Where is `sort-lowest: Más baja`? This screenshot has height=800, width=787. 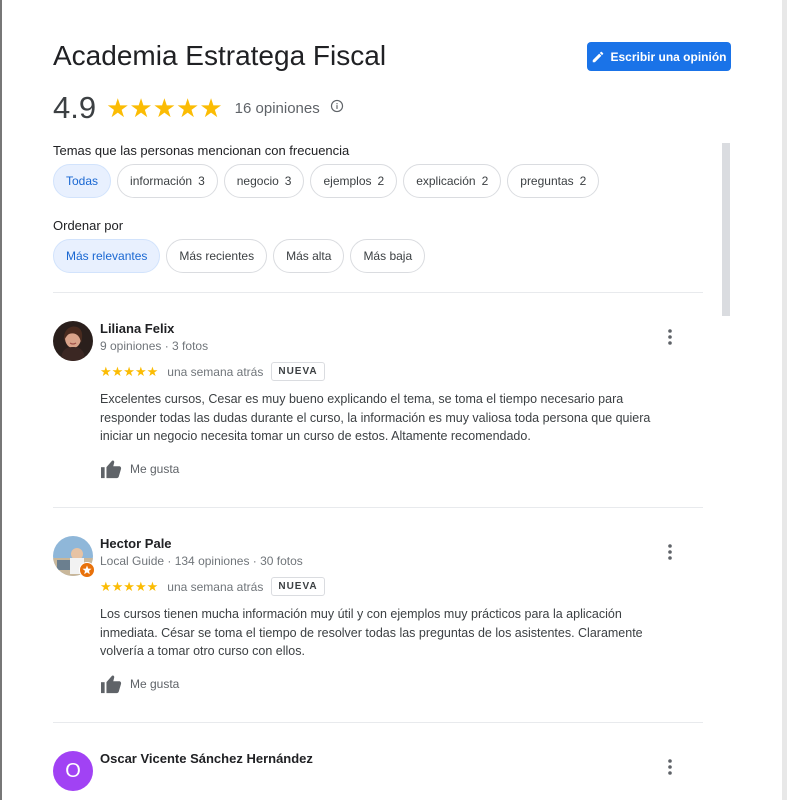
sort-lowest: Más baja is located at coordinates (388, 256).